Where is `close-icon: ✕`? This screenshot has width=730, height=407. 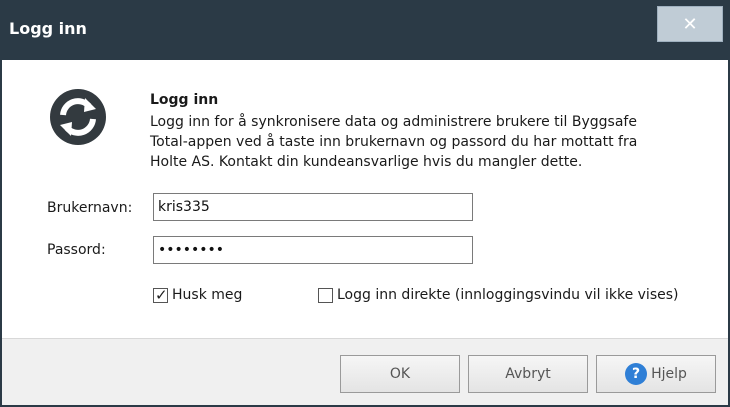 close-icon: ✕ is located at coordinates (690, 24).